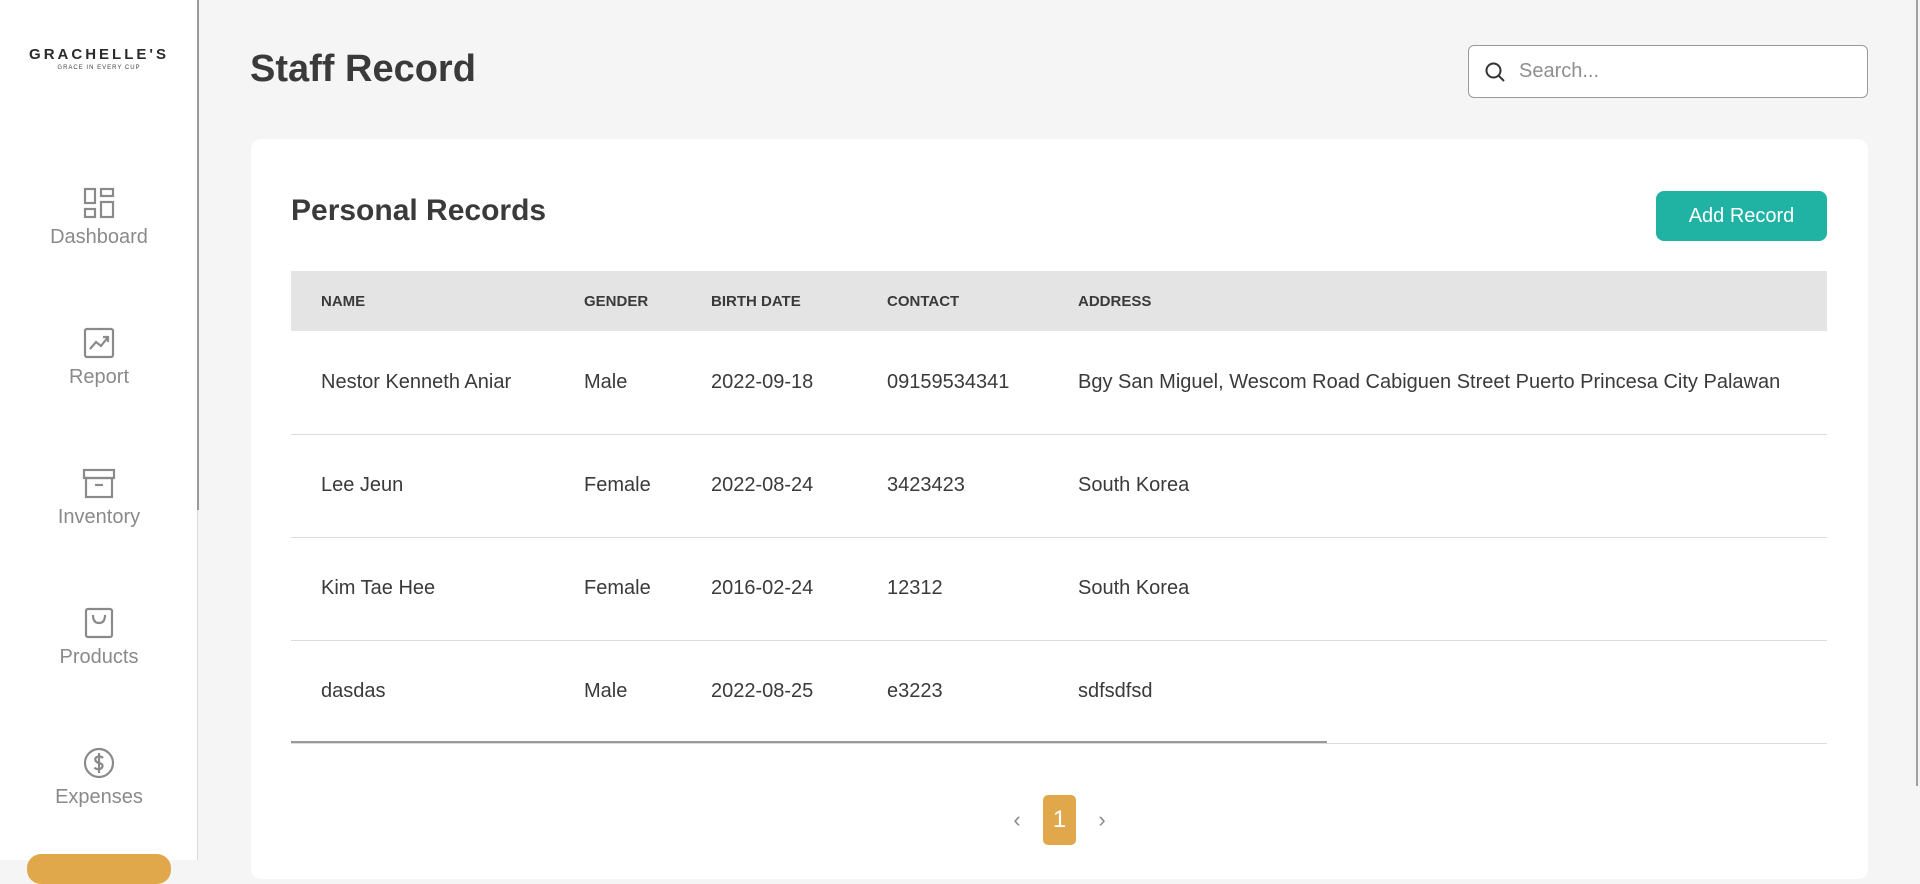 The image size is (1920, 884). What do you see at coordinates (343, 301) in the screenshot?
I see `column-header-name: Name` at bounding box center [343, 301].